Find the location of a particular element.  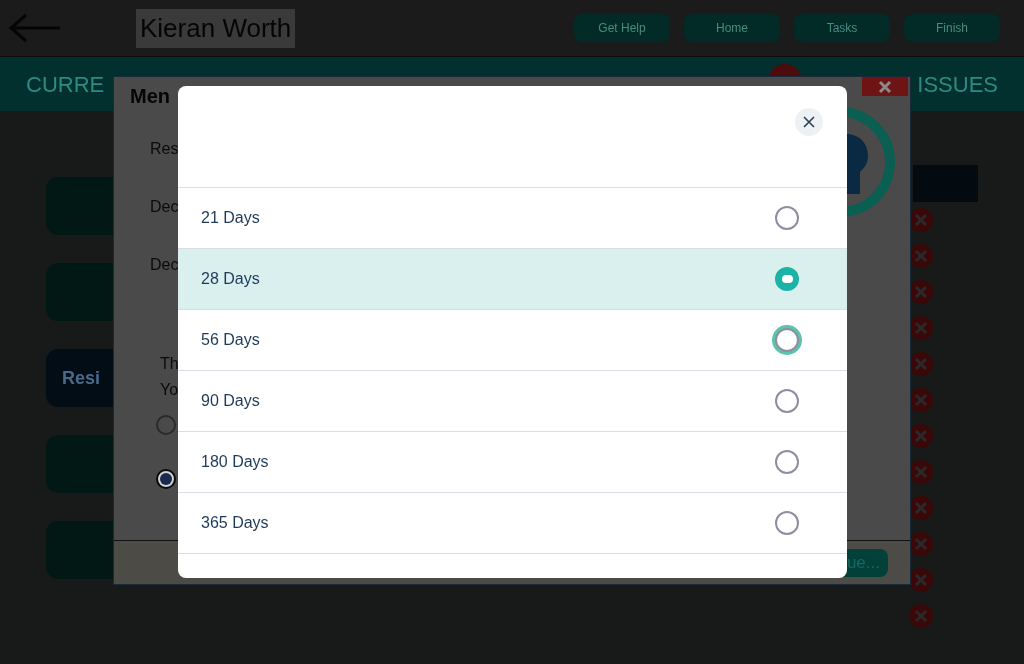

nav-button: Get Help is located at coordinates (622, 28).